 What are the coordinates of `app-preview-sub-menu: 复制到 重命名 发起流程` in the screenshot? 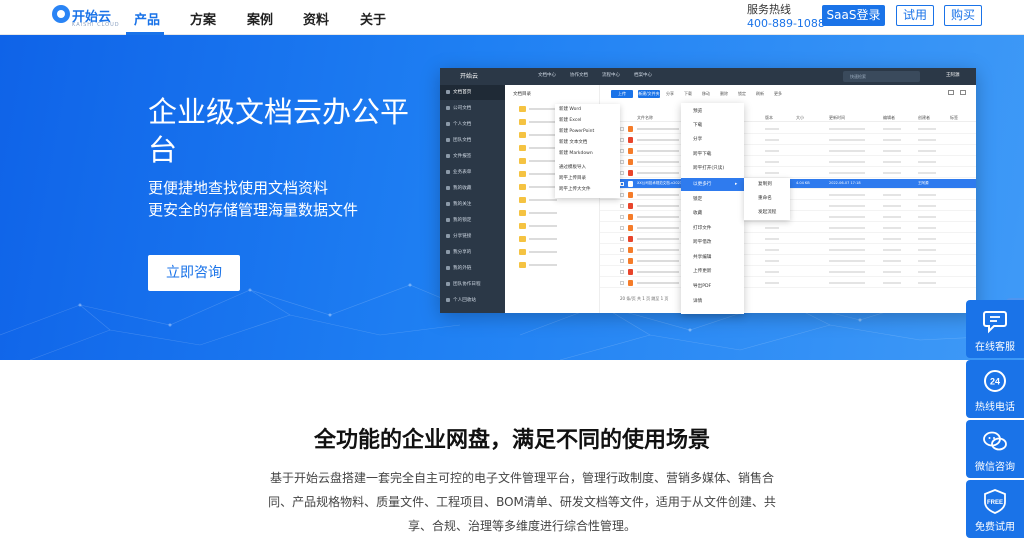 It's located at (767, 199).